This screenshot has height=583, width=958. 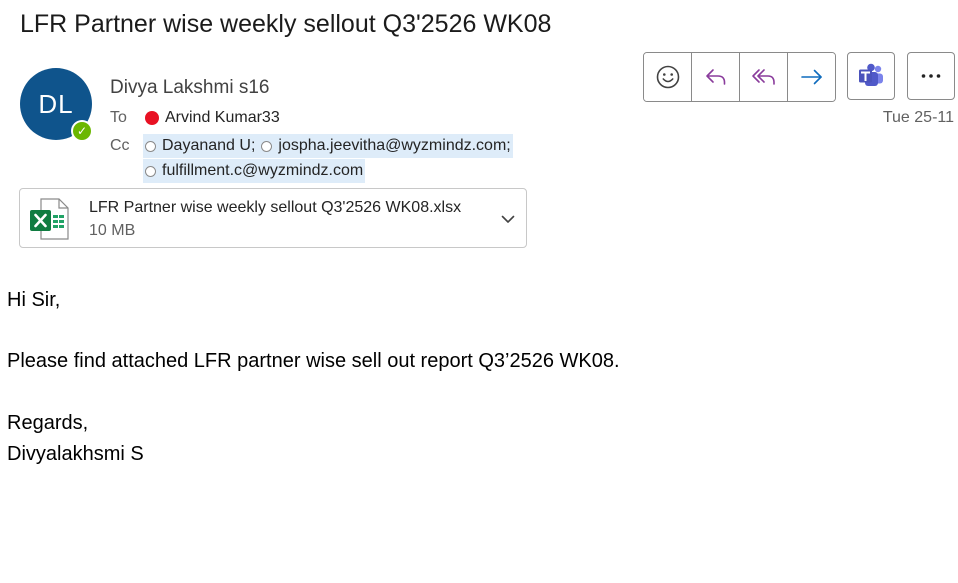 I want to click on to-recipient: Arvind Kumar33, so click(x=212, y=118).